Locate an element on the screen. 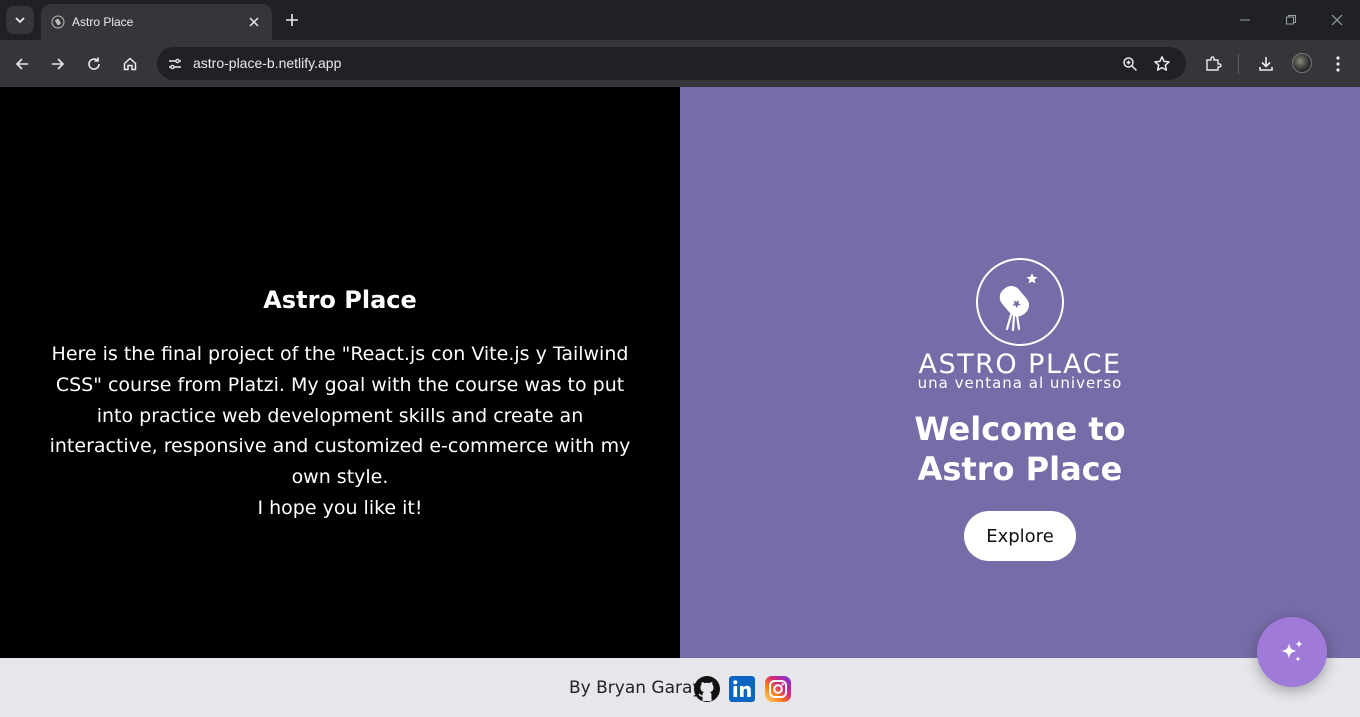 This screenshot has height=717, width=1360. close-window-icon is located at coordinates (1337, 20).